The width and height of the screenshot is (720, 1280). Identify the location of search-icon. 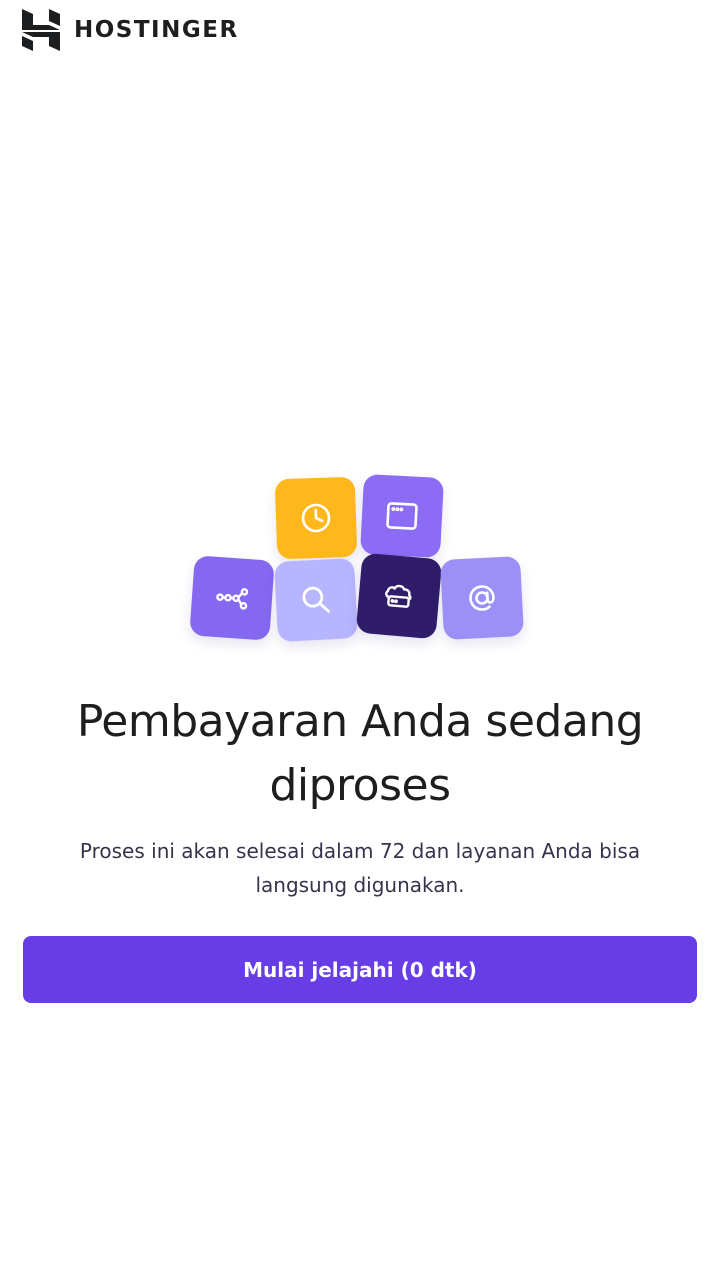
(316, 599).